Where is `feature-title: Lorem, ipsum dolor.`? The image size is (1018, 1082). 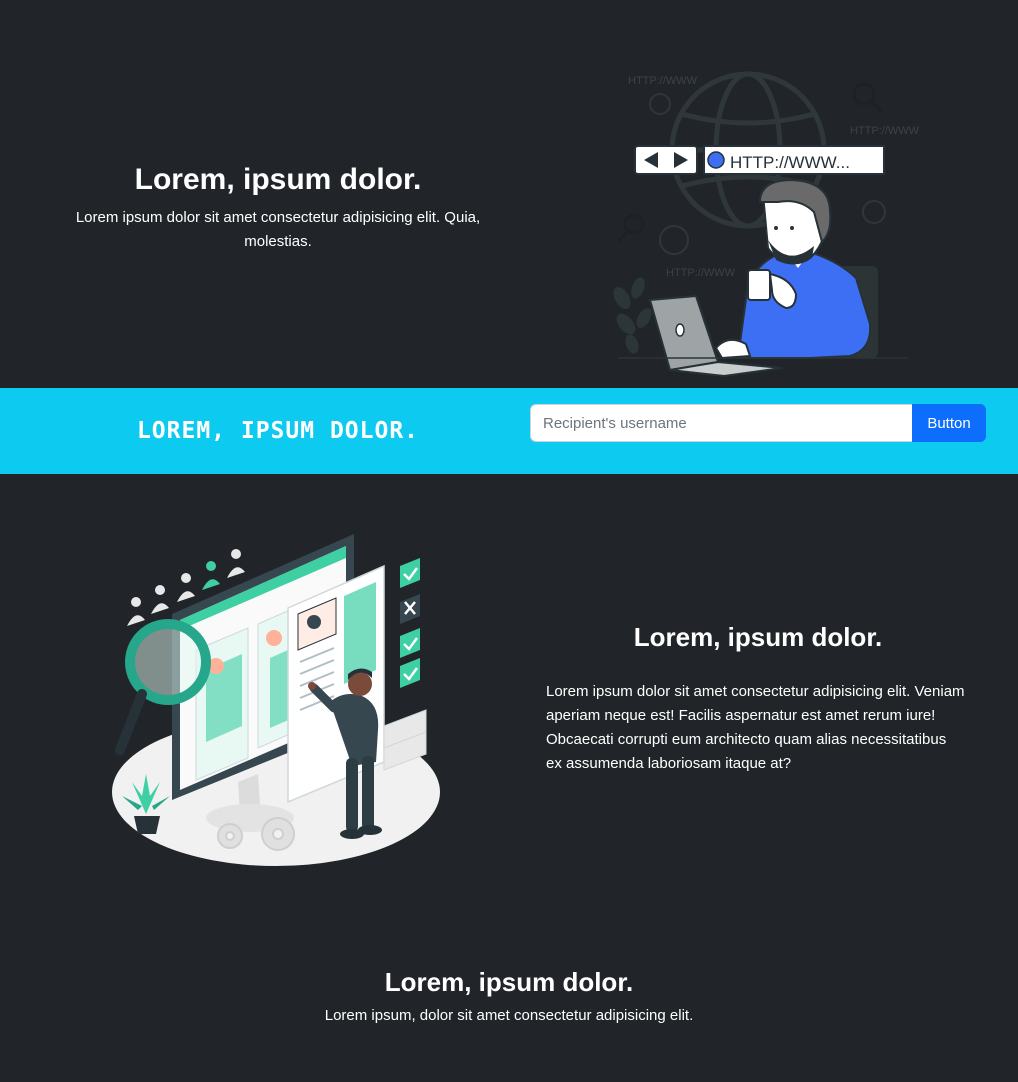 feature-title: Lorem, ipsum dolor. is located at coordinates (758, 637).